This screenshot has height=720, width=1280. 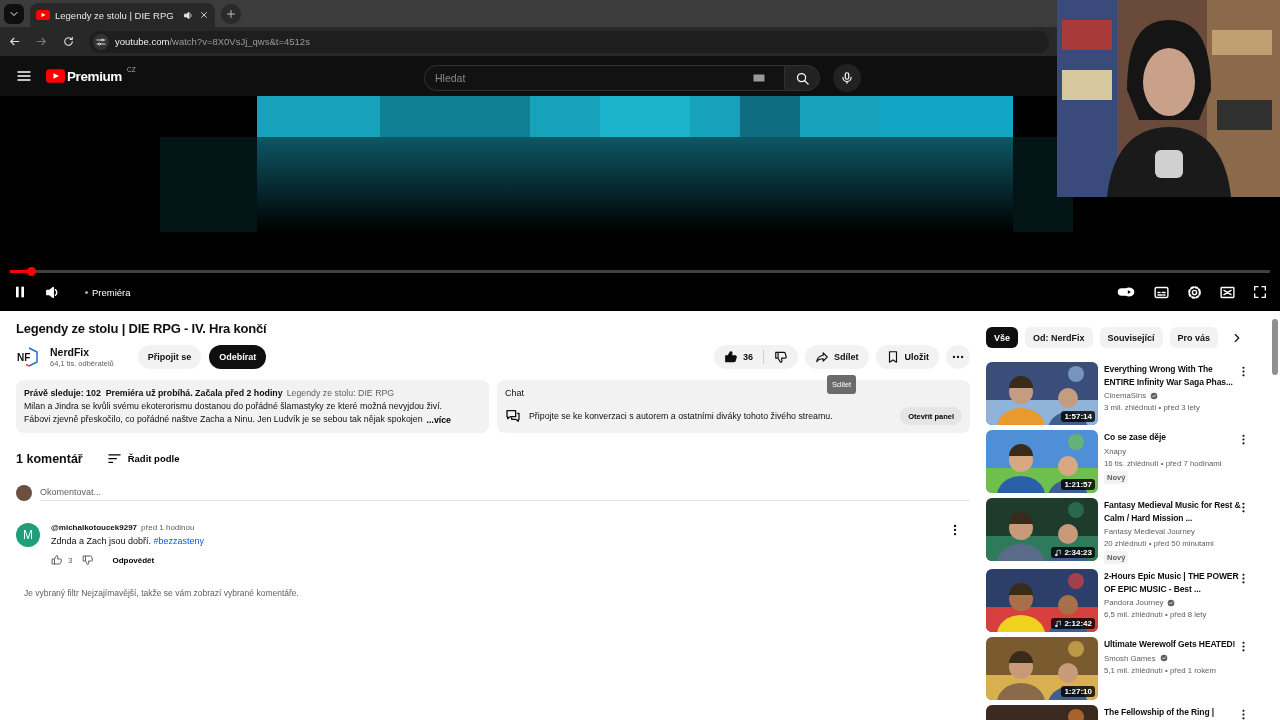 I want to click on search-icon, so click(x=802, y=78).